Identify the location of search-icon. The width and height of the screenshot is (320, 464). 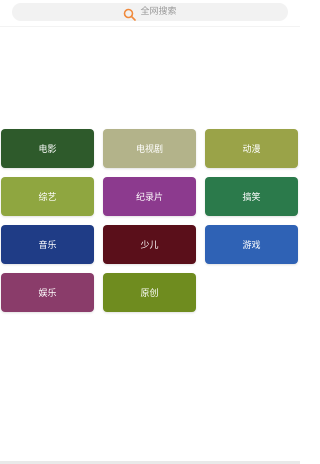
(130, 13).